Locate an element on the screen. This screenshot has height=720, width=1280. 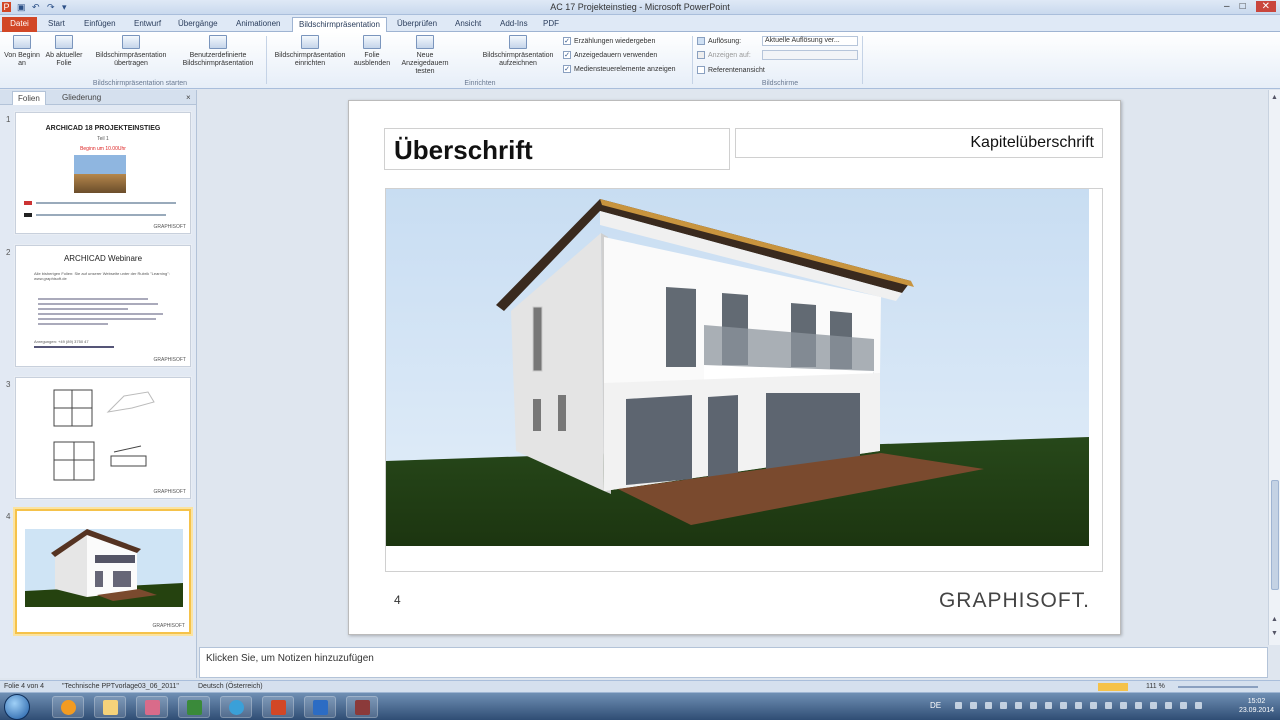
start-button is located at coordinates (17, 707).